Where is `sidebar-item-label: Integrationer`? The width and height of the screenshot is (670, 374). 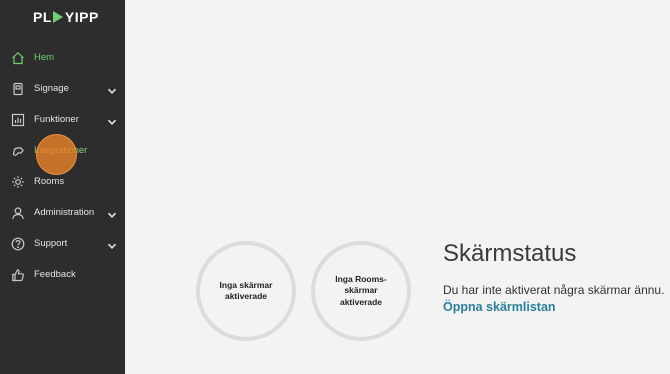
sidebar-item-label: Integrationer is located at coordinates (61, 150).